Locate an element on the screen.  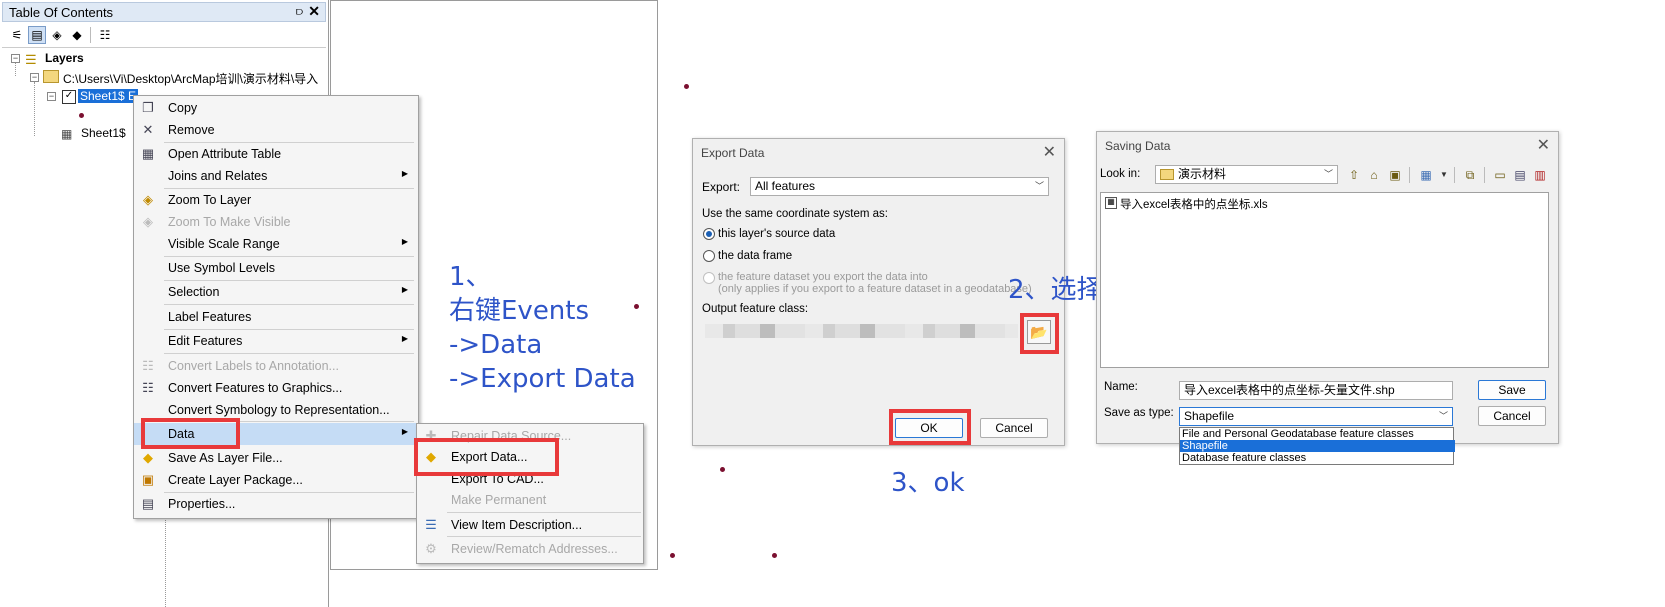
file-list-item: 导入excel表格中的点坐标.xls is located at coordinates (1194, 204).